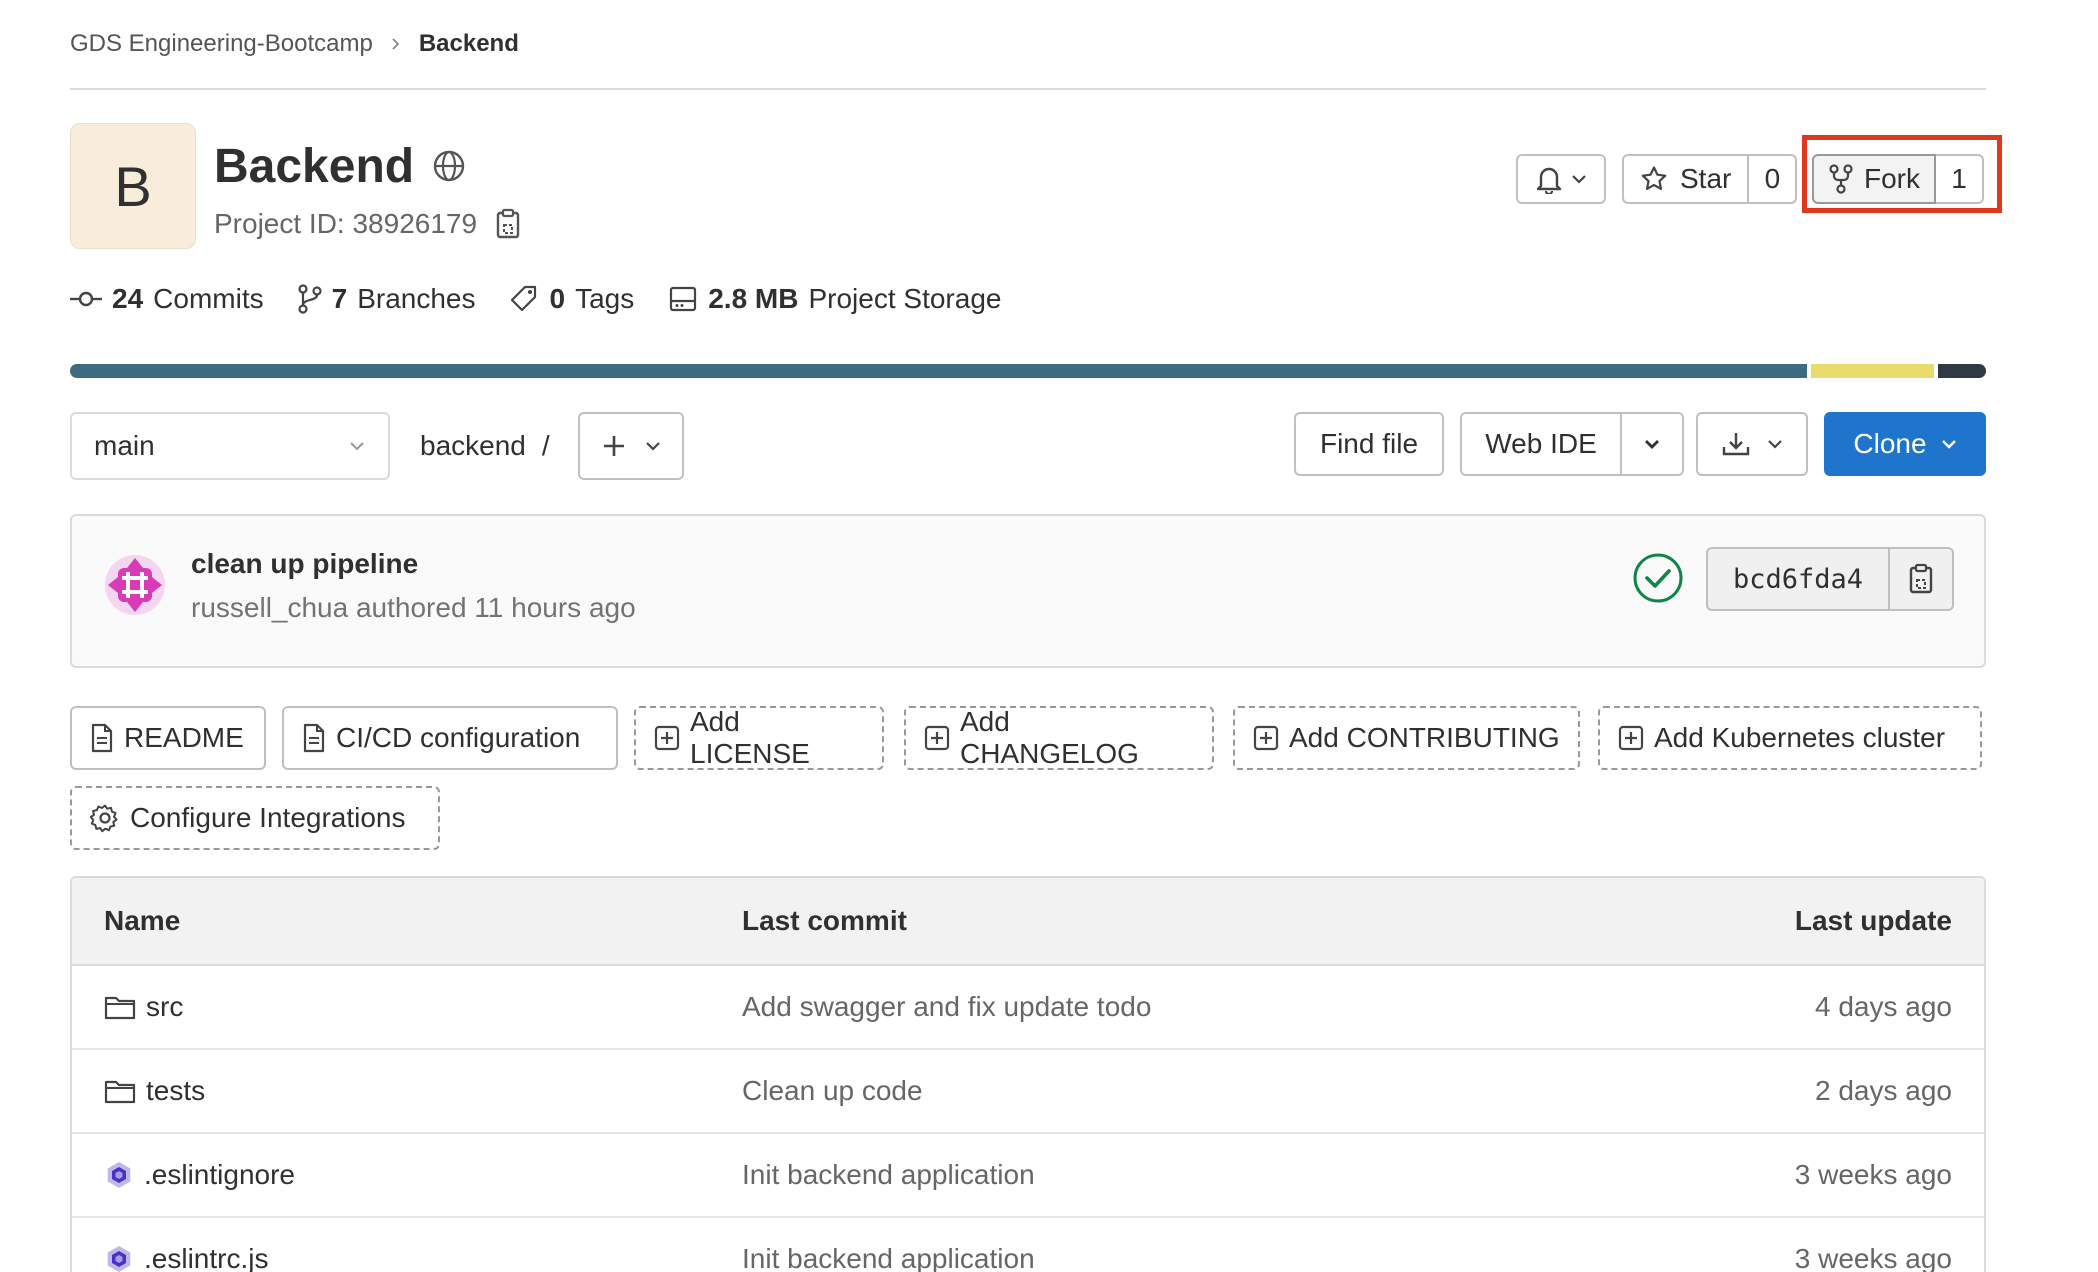  I want to click on repository-path: backend /, so click(485, 446).